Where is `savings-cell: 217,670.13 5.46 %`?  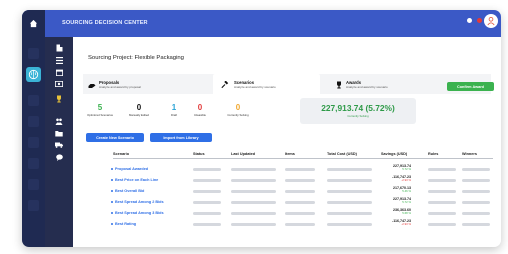
savings-cell: 217,670.13 5.46 % is located at coordinates (402, 189).